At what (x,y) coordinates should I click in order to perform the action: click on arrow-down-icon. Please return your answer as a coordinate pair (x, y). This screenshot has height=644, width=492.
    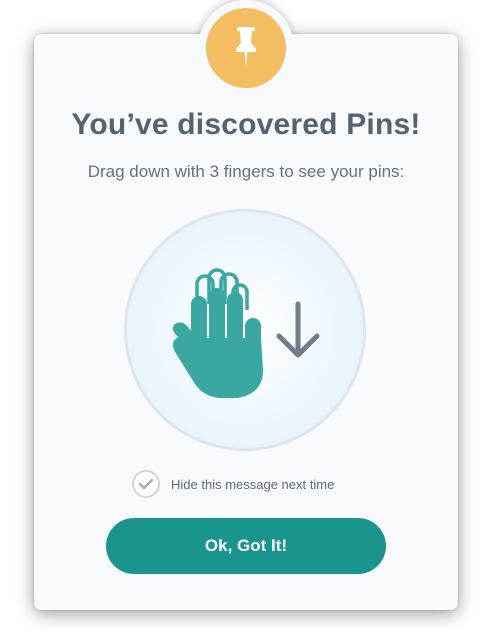
    Looking at the image, I should click on (298, 329).